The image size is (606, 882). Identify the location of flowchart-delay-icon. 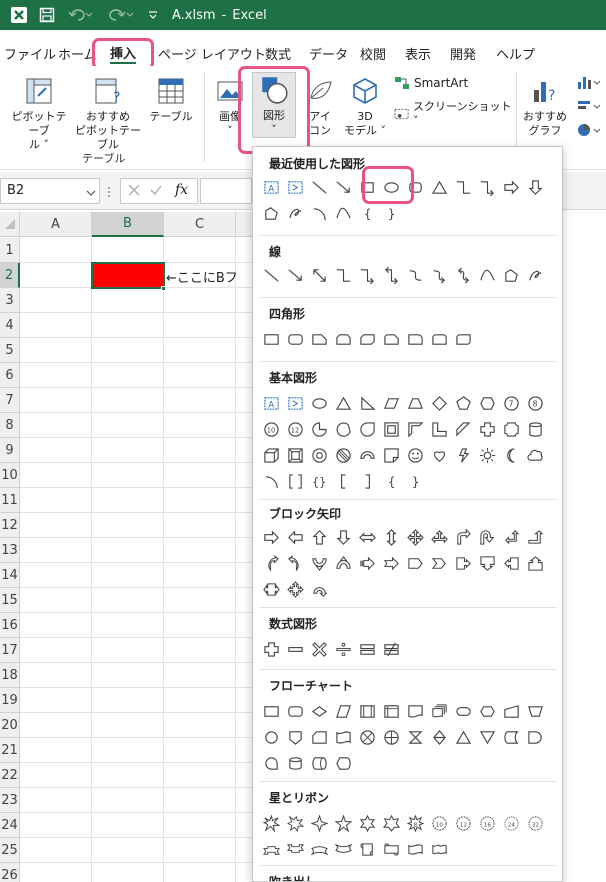
(535, 737).